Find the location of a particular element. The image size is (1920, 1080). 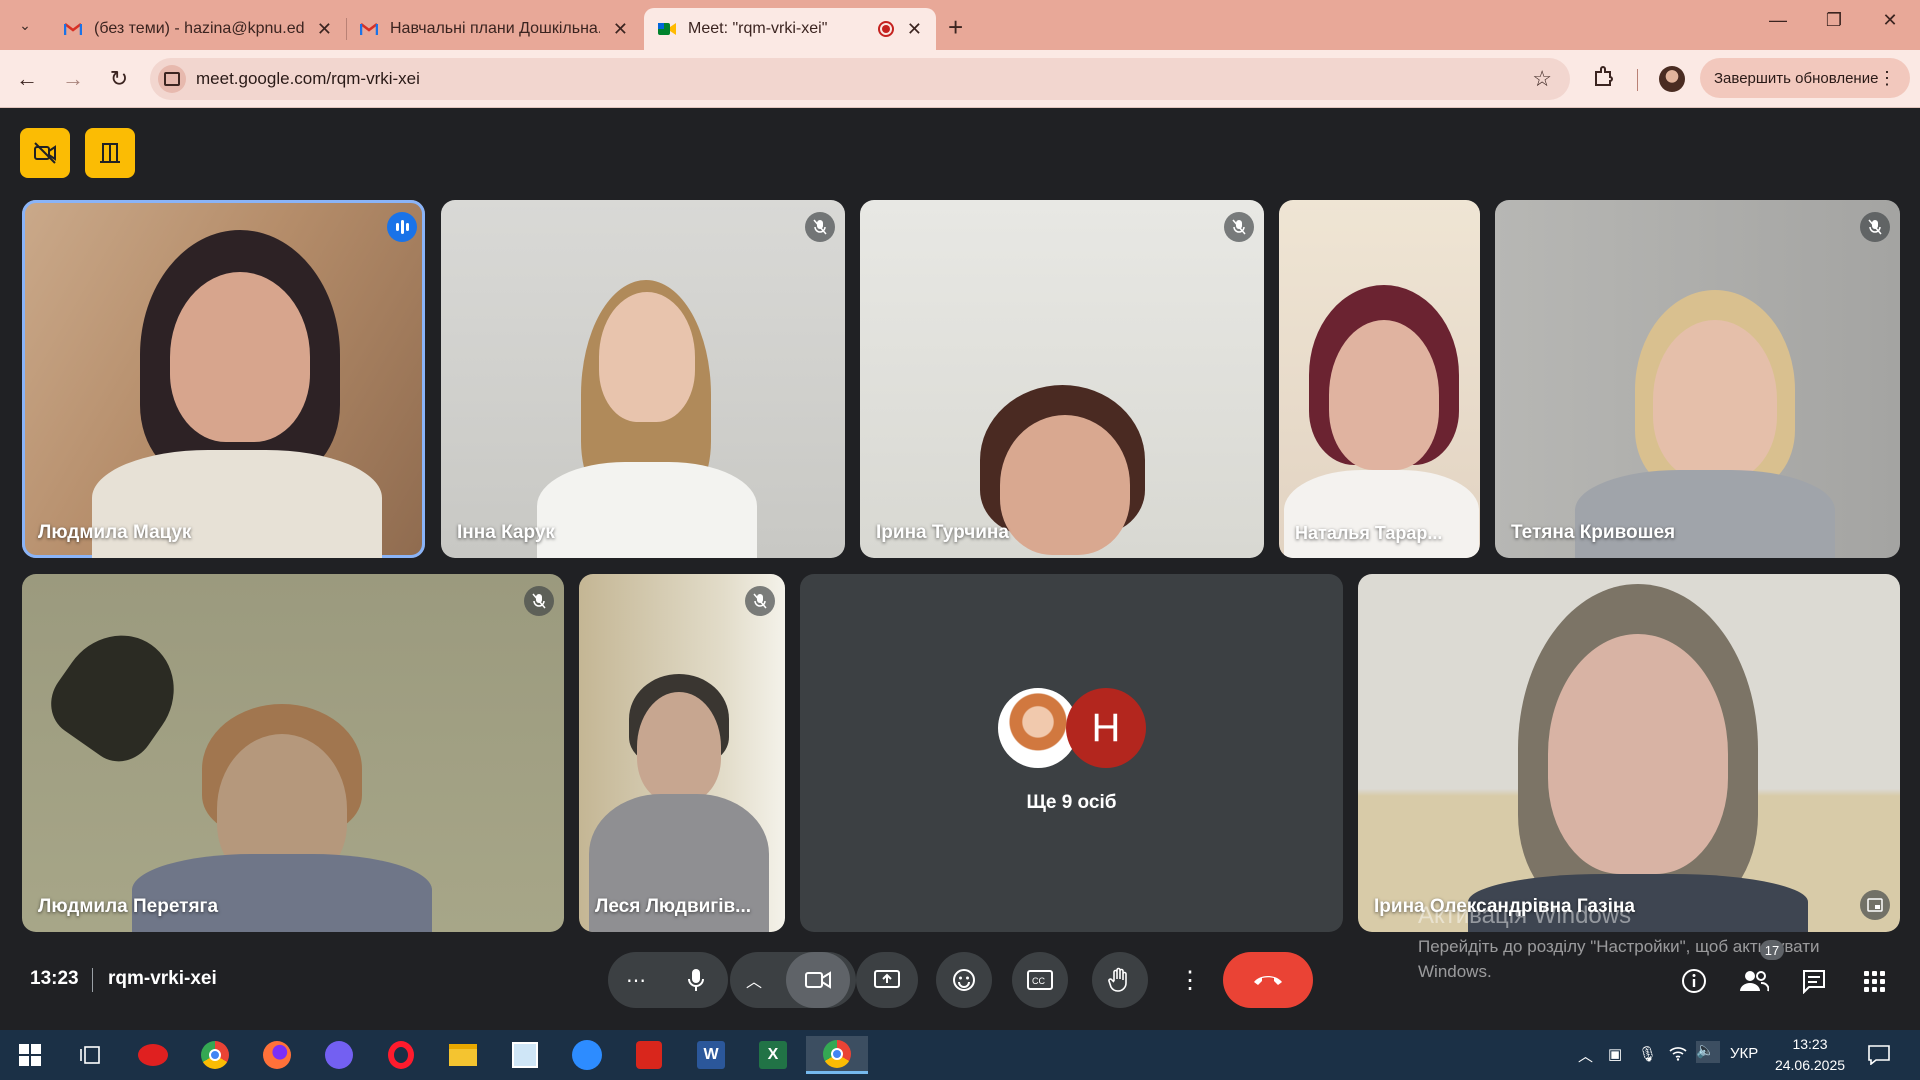

volume-icon: 🔈 is located at coordinates (1708, 1052).